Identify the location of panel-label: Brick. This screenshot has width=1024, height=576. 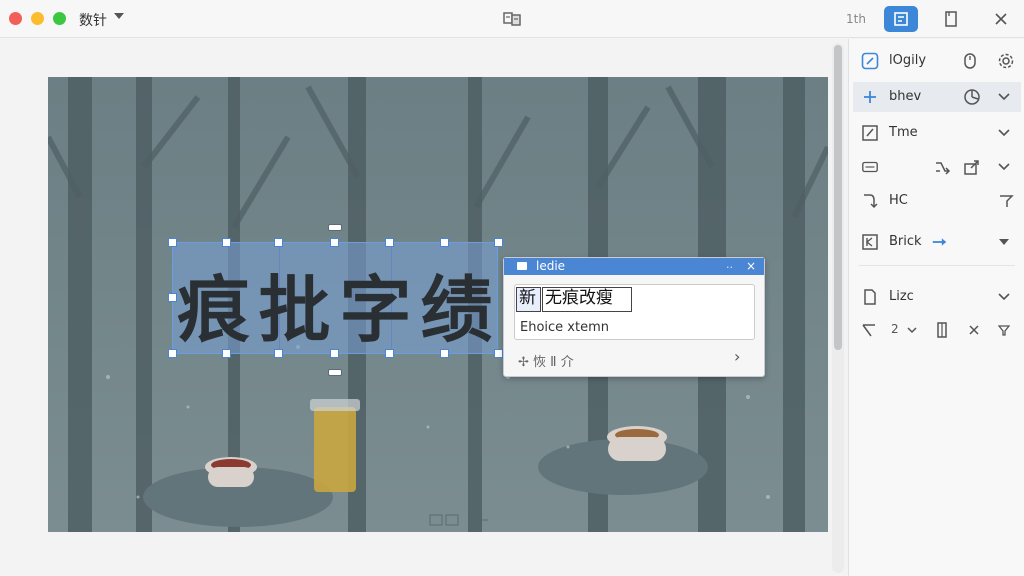
(905, 241).